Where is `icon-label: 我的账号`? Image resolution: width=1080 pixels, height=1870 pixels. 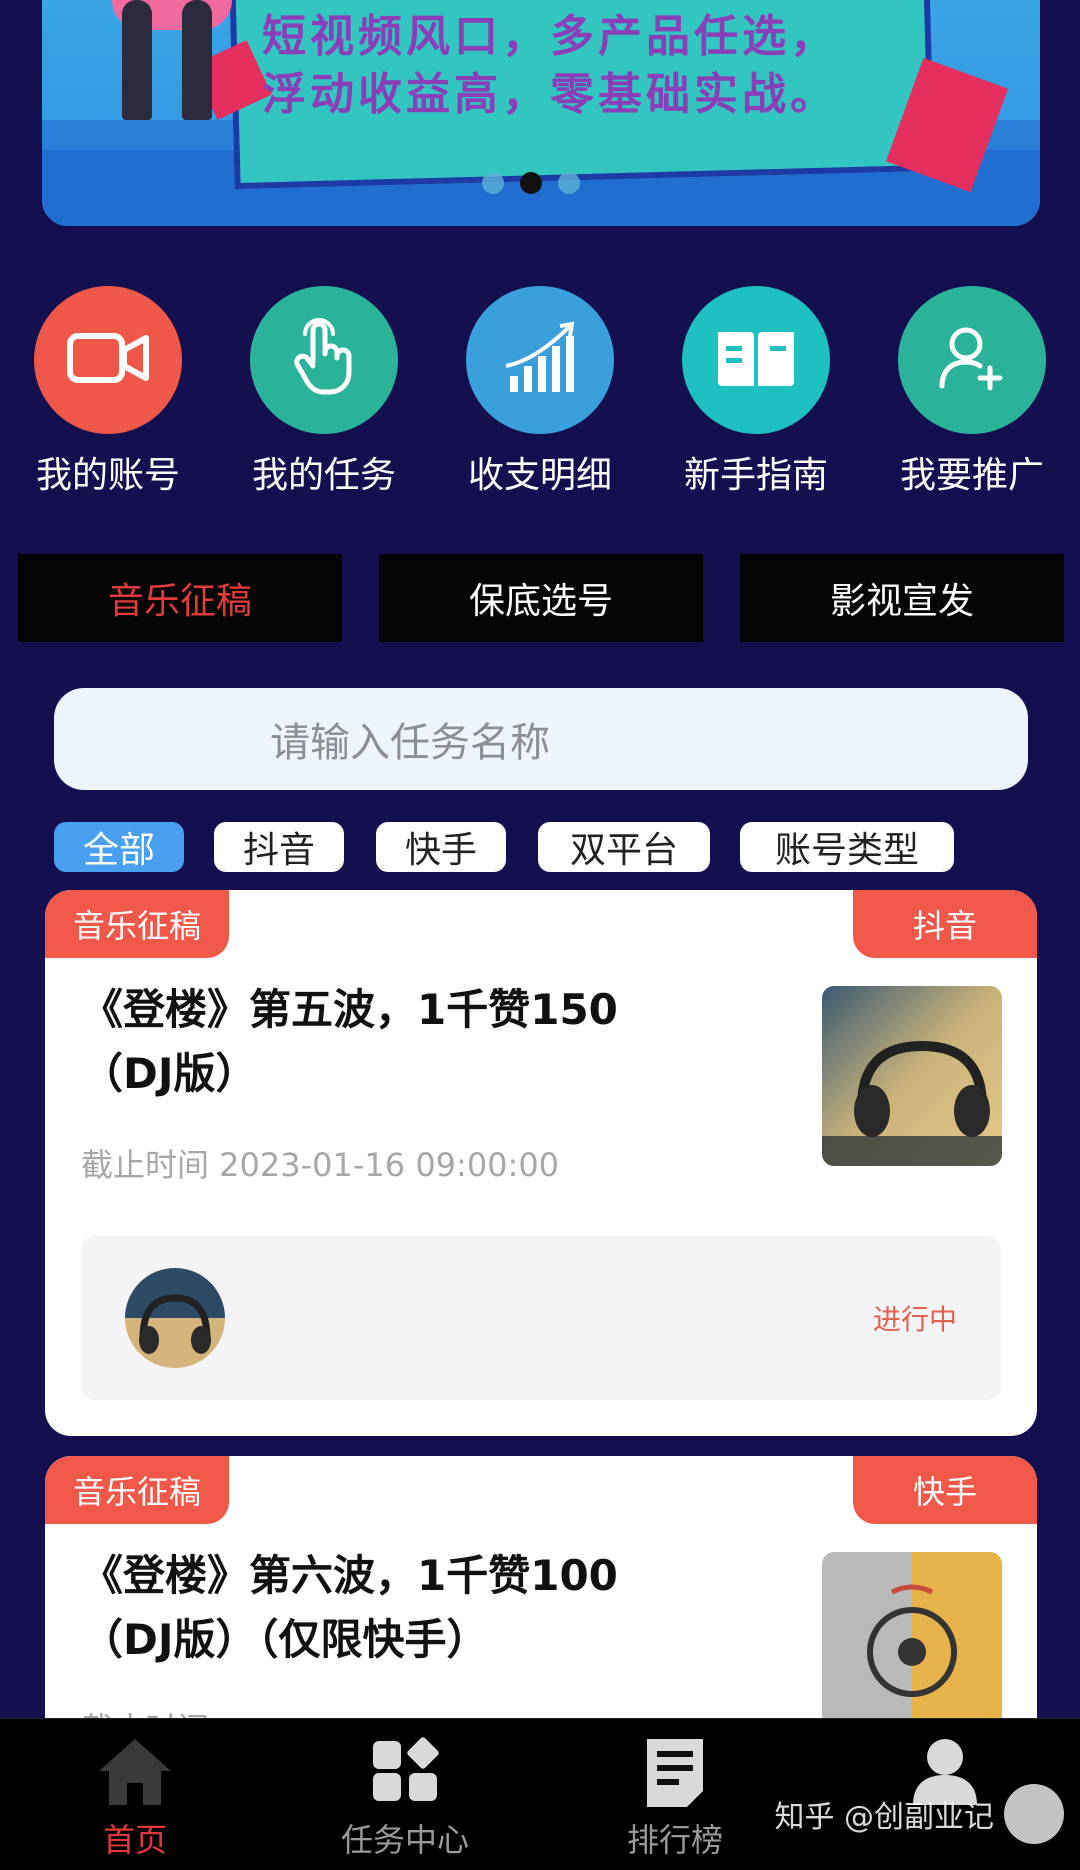
icon-label: 我的账号 is located at coordinates (107, 475).